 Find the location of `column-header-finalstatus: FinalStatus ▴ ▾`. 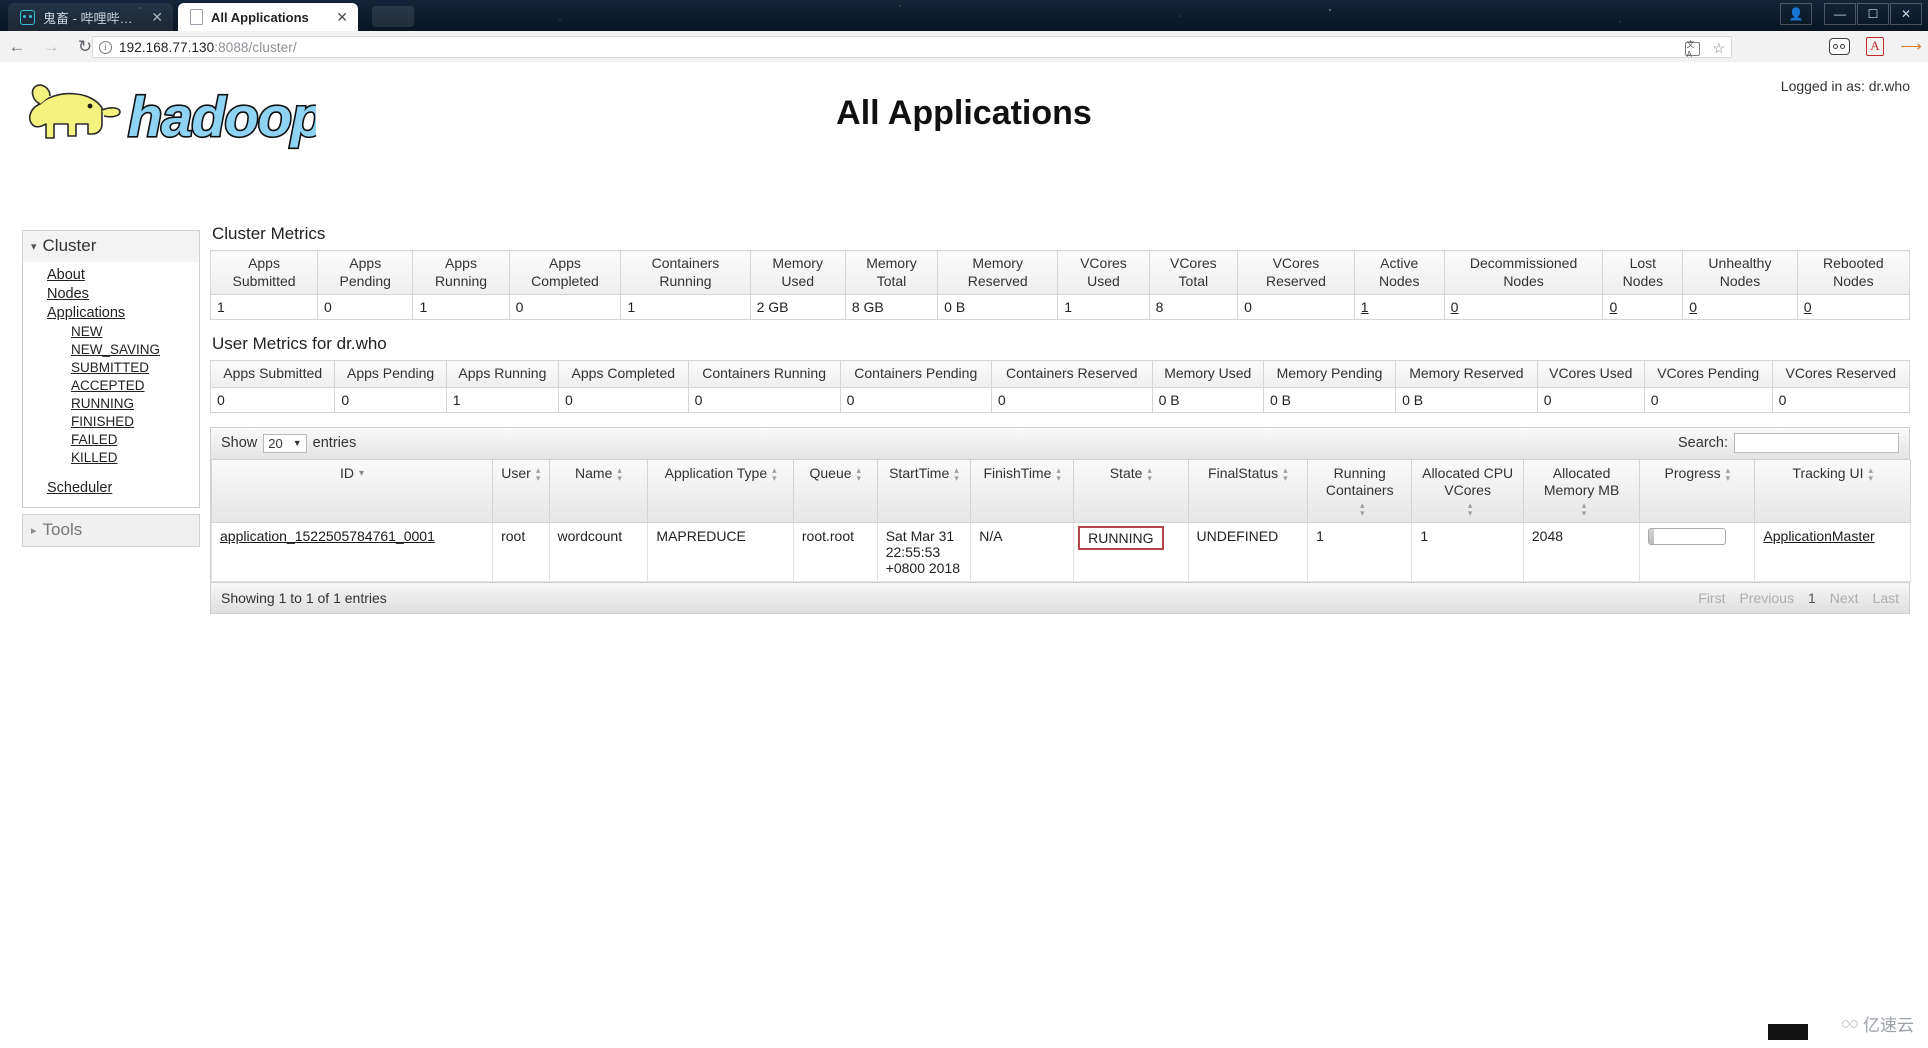

column-header-finalstatus: FinalStatus ▴ ▾ is located at coordinates (1248, 491).